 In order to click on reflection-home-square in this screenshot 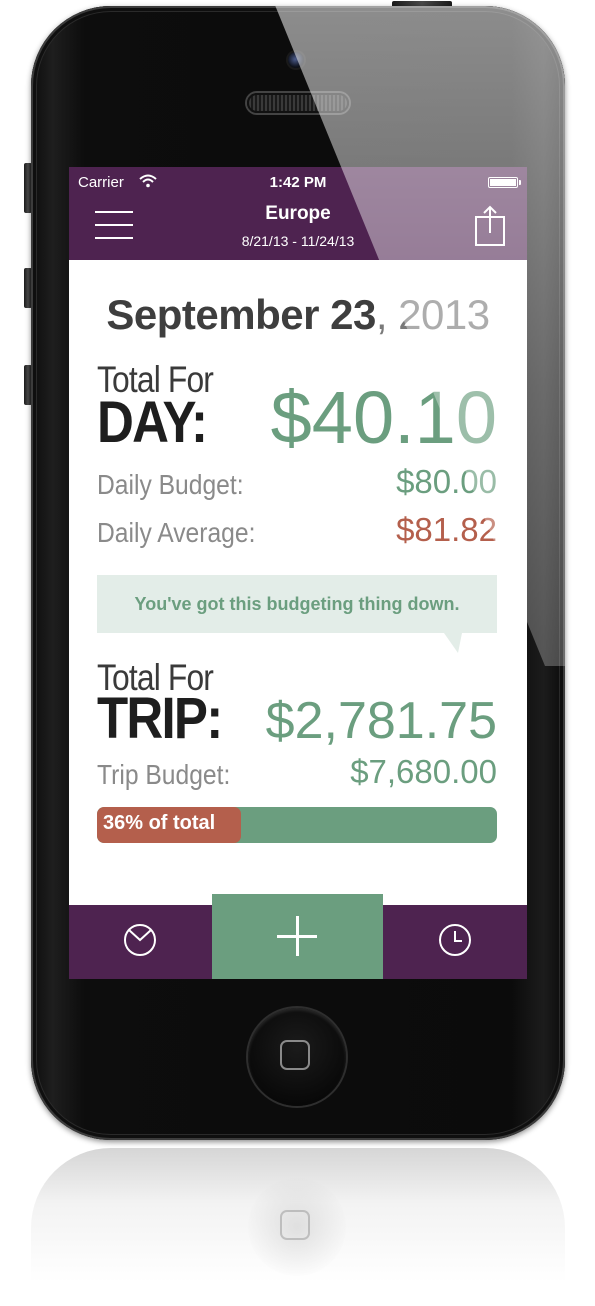, I will do `click(295, 1225)`.